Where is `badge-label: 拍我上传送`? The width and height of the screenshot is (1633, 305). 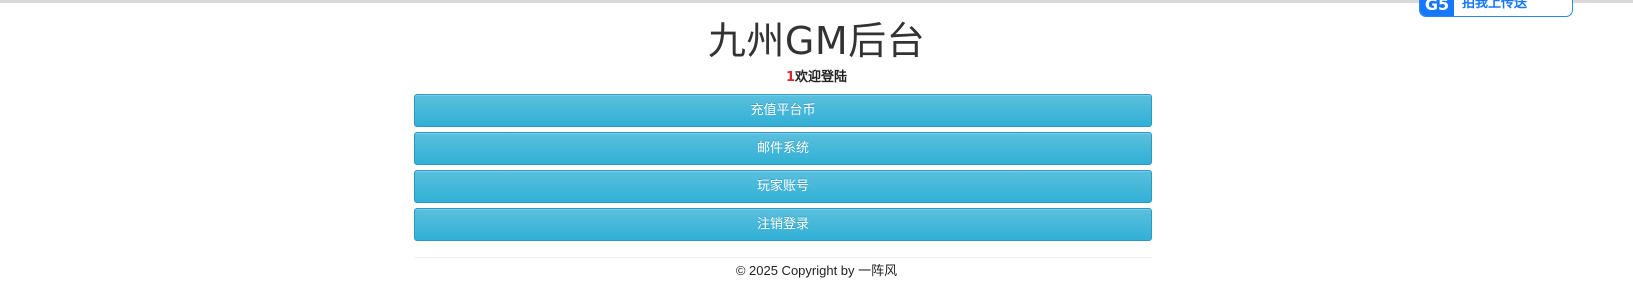 badge-label: 拍我上传送 is located at coordinates (1495, 5).